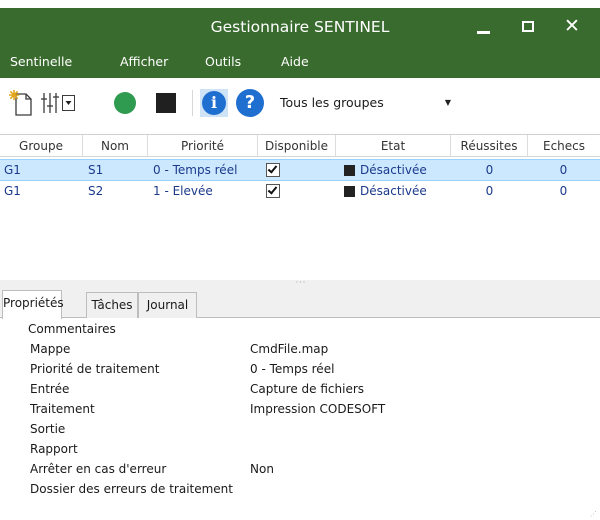 This screenshot has height=520, width=600. What do you see at coordinates (594, 514) in the screenshot?
I see `resize-grip-icon: ⋰` at bounding box center [594, 514].